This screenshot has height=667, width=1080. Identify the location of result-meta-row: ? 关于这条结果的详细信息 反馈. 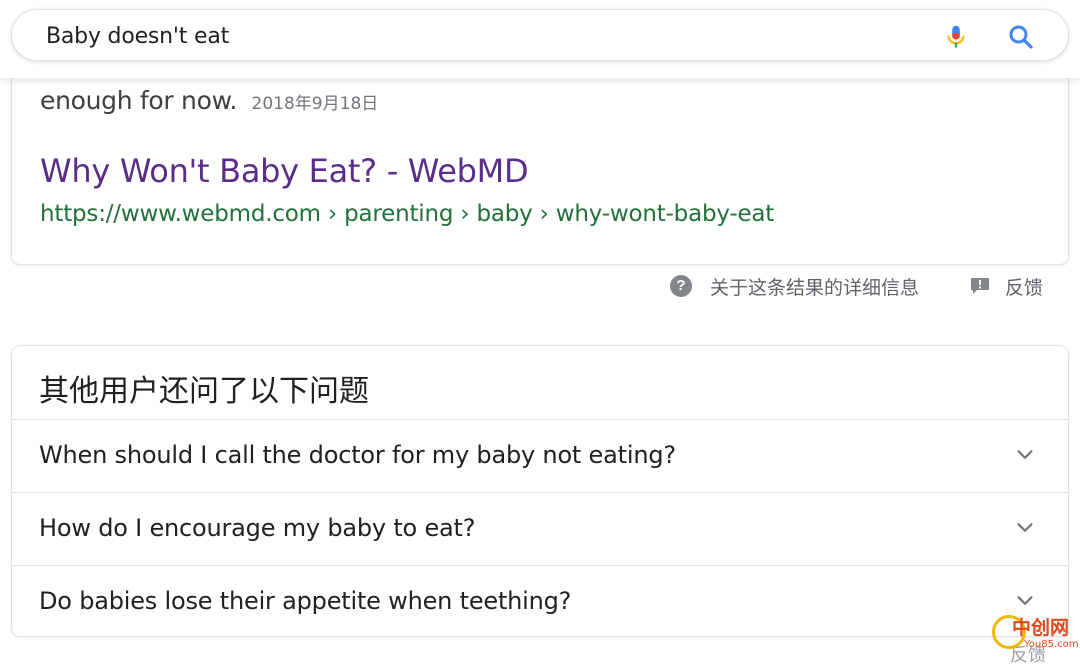
(865, 286).